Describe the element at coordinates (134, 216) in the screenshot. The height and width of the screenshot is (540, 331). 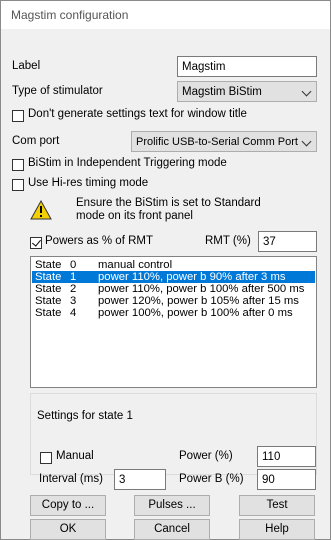
I see `warning-text-line2: mode on its front panel` at that location.